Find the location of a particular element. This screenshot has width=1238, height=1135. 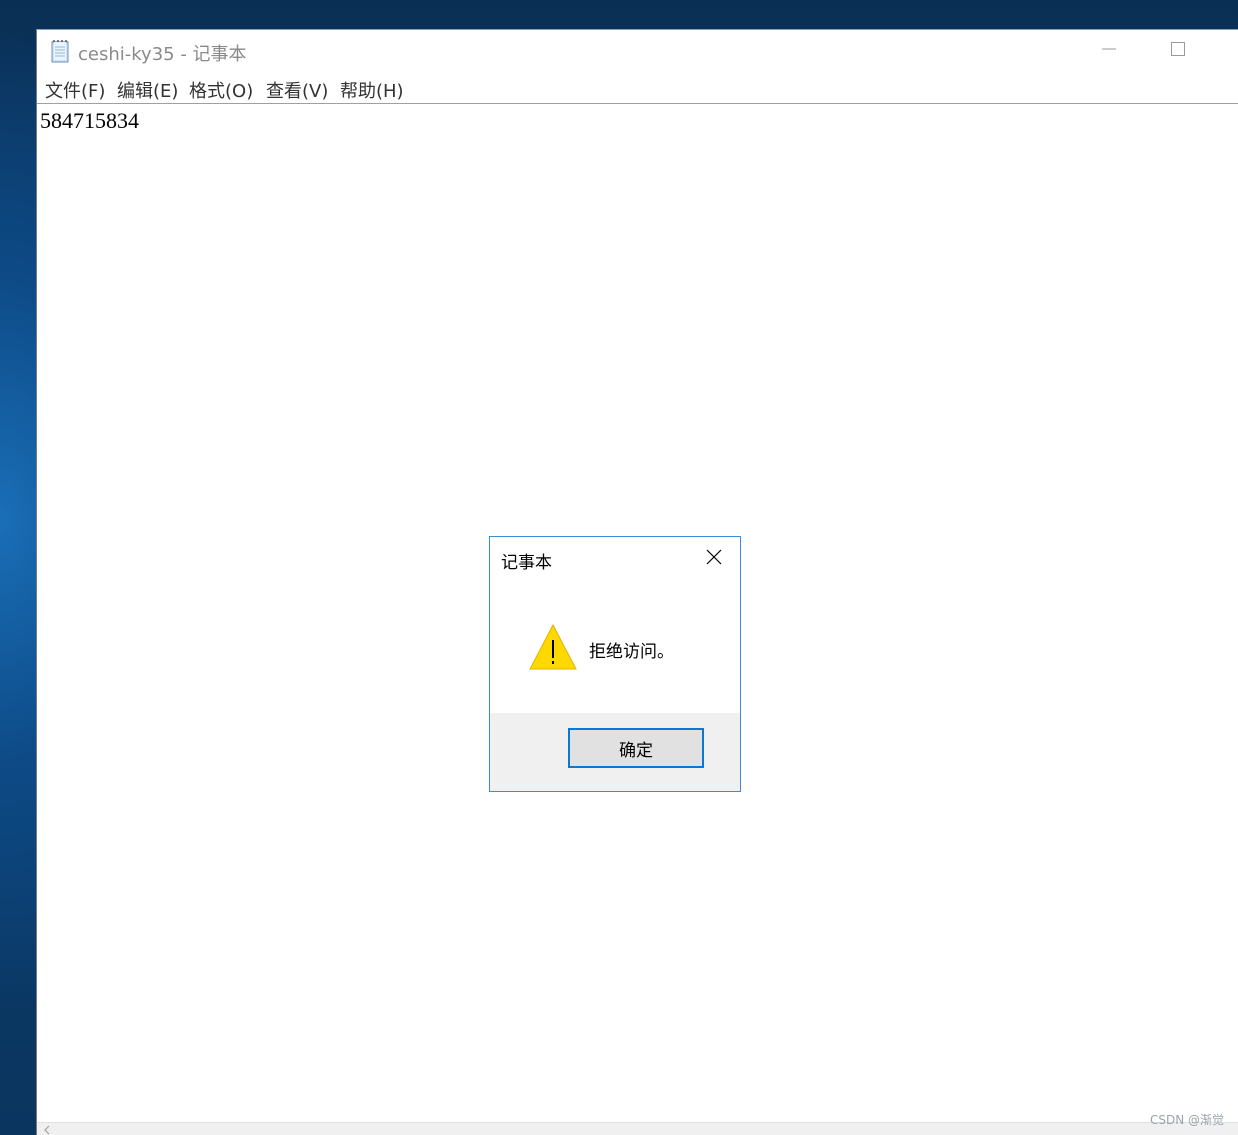

ok-button-label: 确定 is located at coordinates (636, 750).